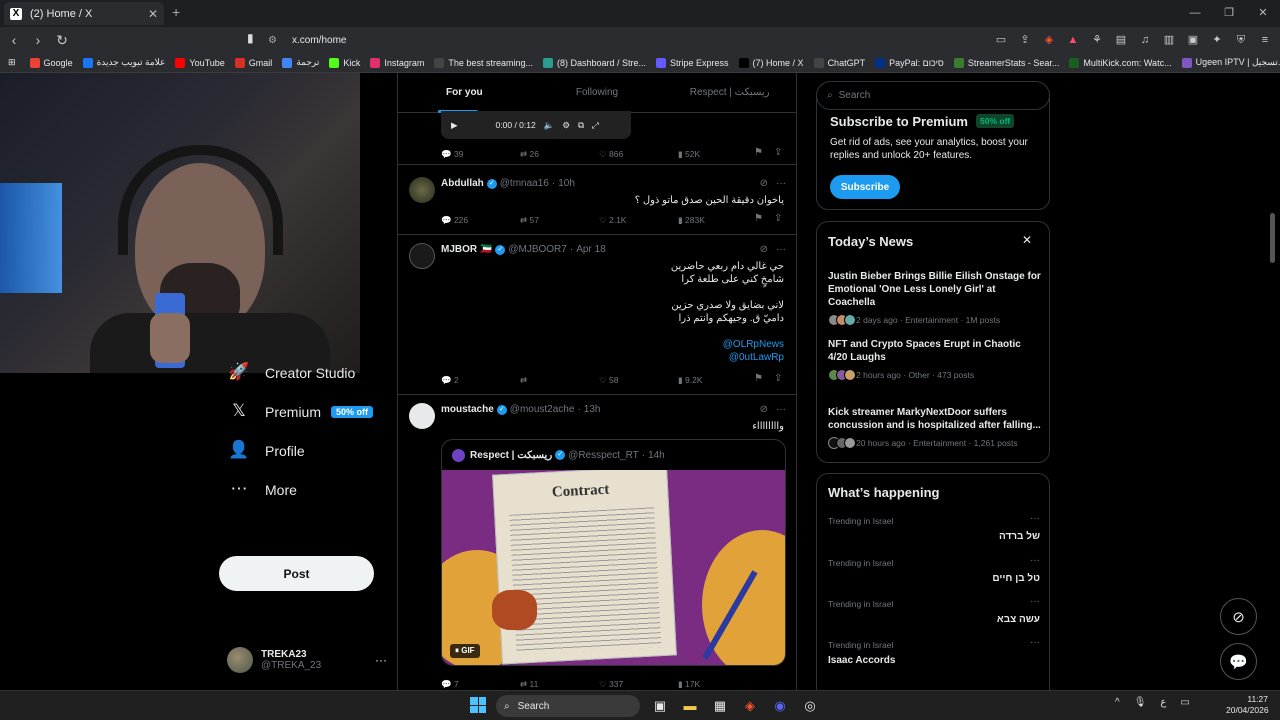  Describe the element at coordinates (613, 567) in the screenshot. I see `gif-media: Contract ⏸ GIF` at that location.